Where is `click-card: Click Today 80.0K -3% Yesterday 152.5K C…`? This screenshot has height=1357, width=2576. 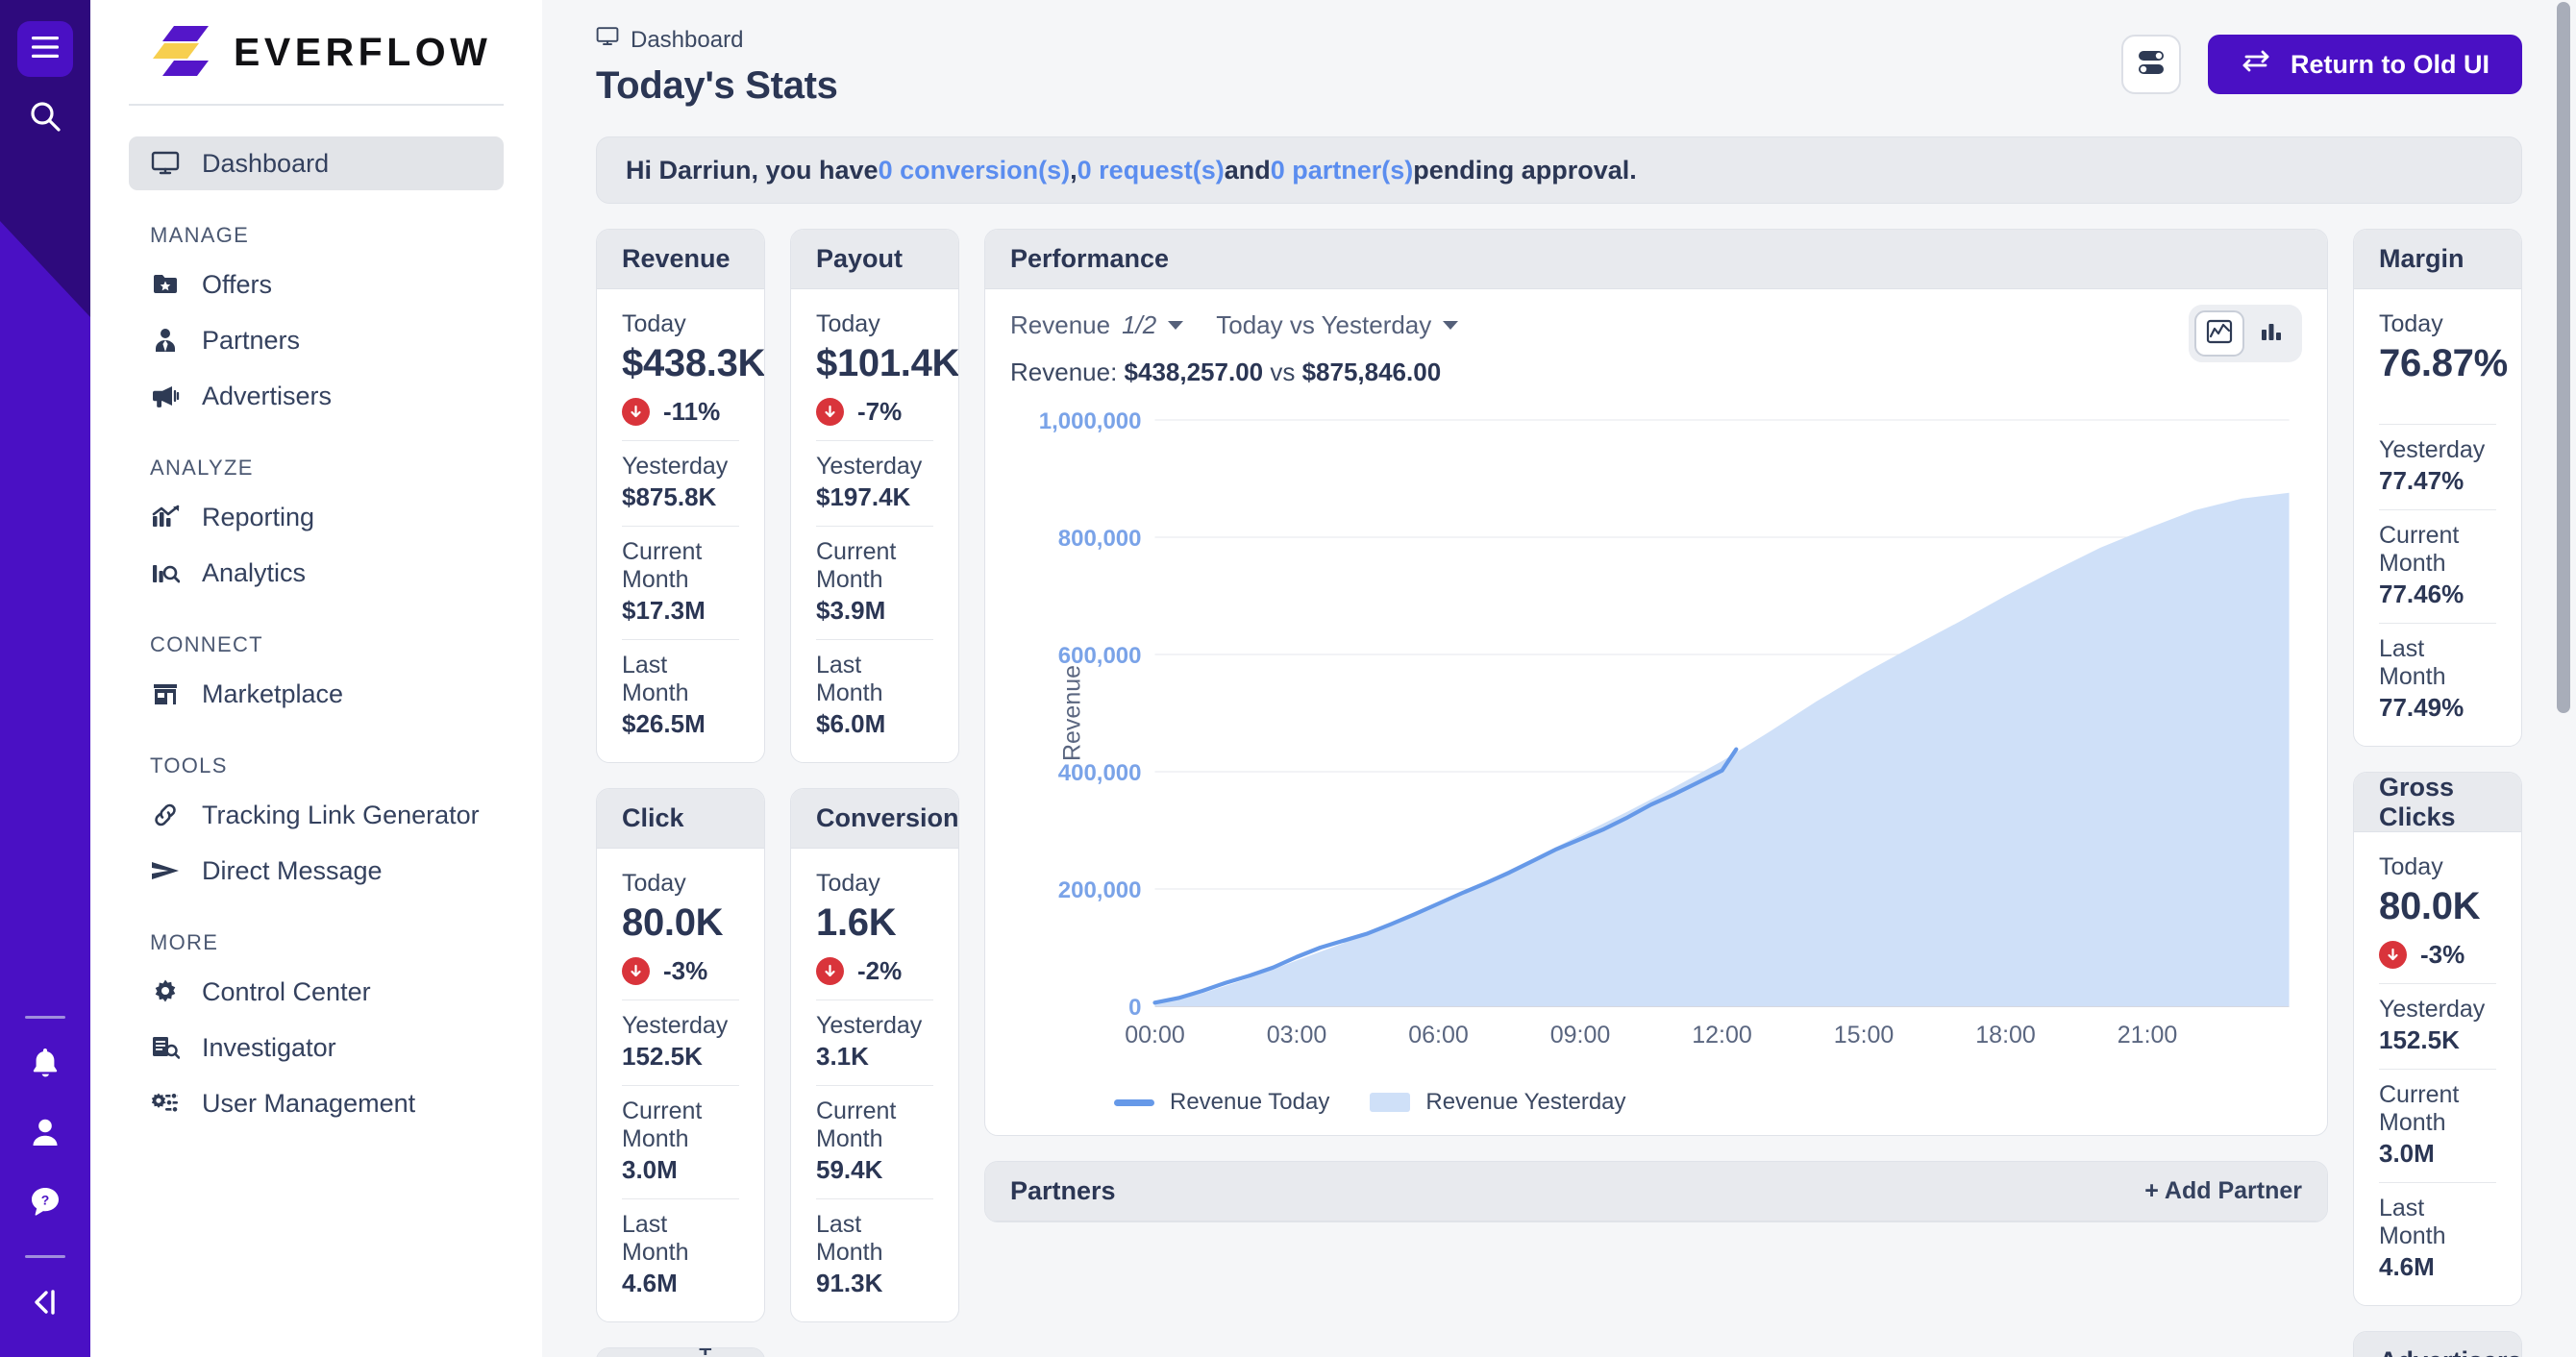
click-card: Click Today 80.0K -3% Yesterday 152.5K C… is located at coordinates (680, 1055).